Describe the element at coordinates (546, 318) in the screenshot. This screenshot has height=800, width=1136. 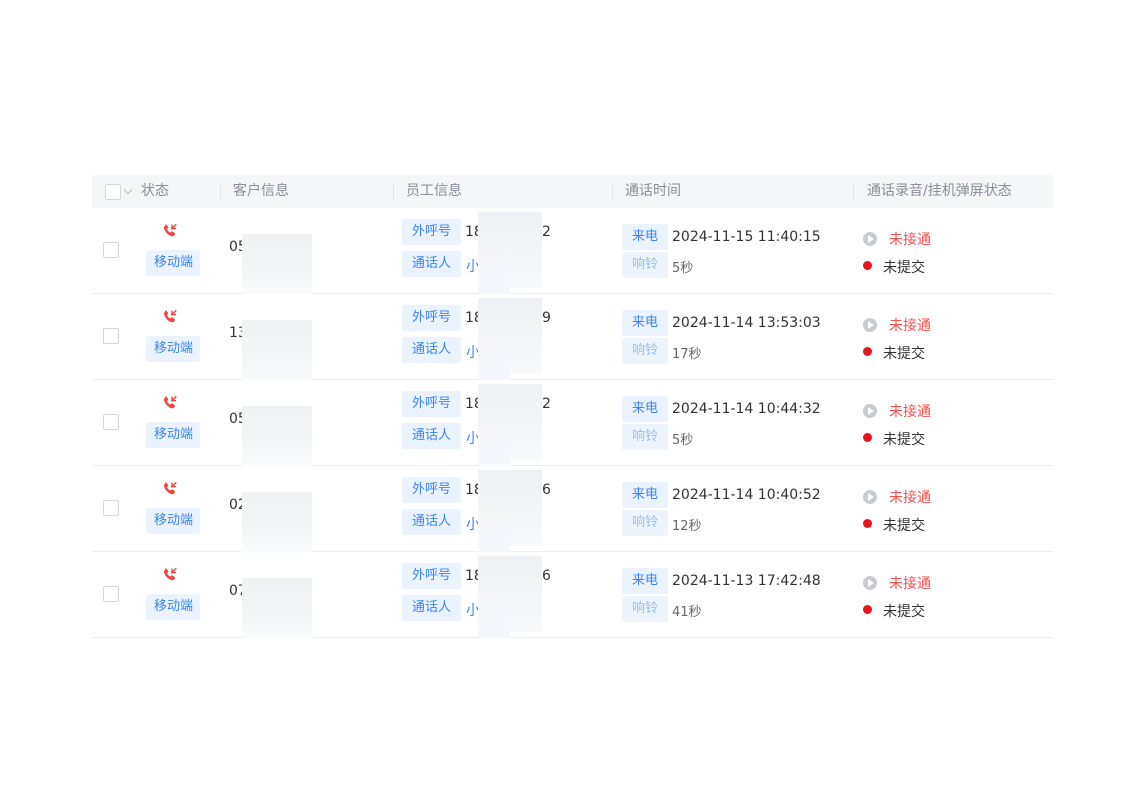
I see `employee-phone-suffix: 9` at that location.